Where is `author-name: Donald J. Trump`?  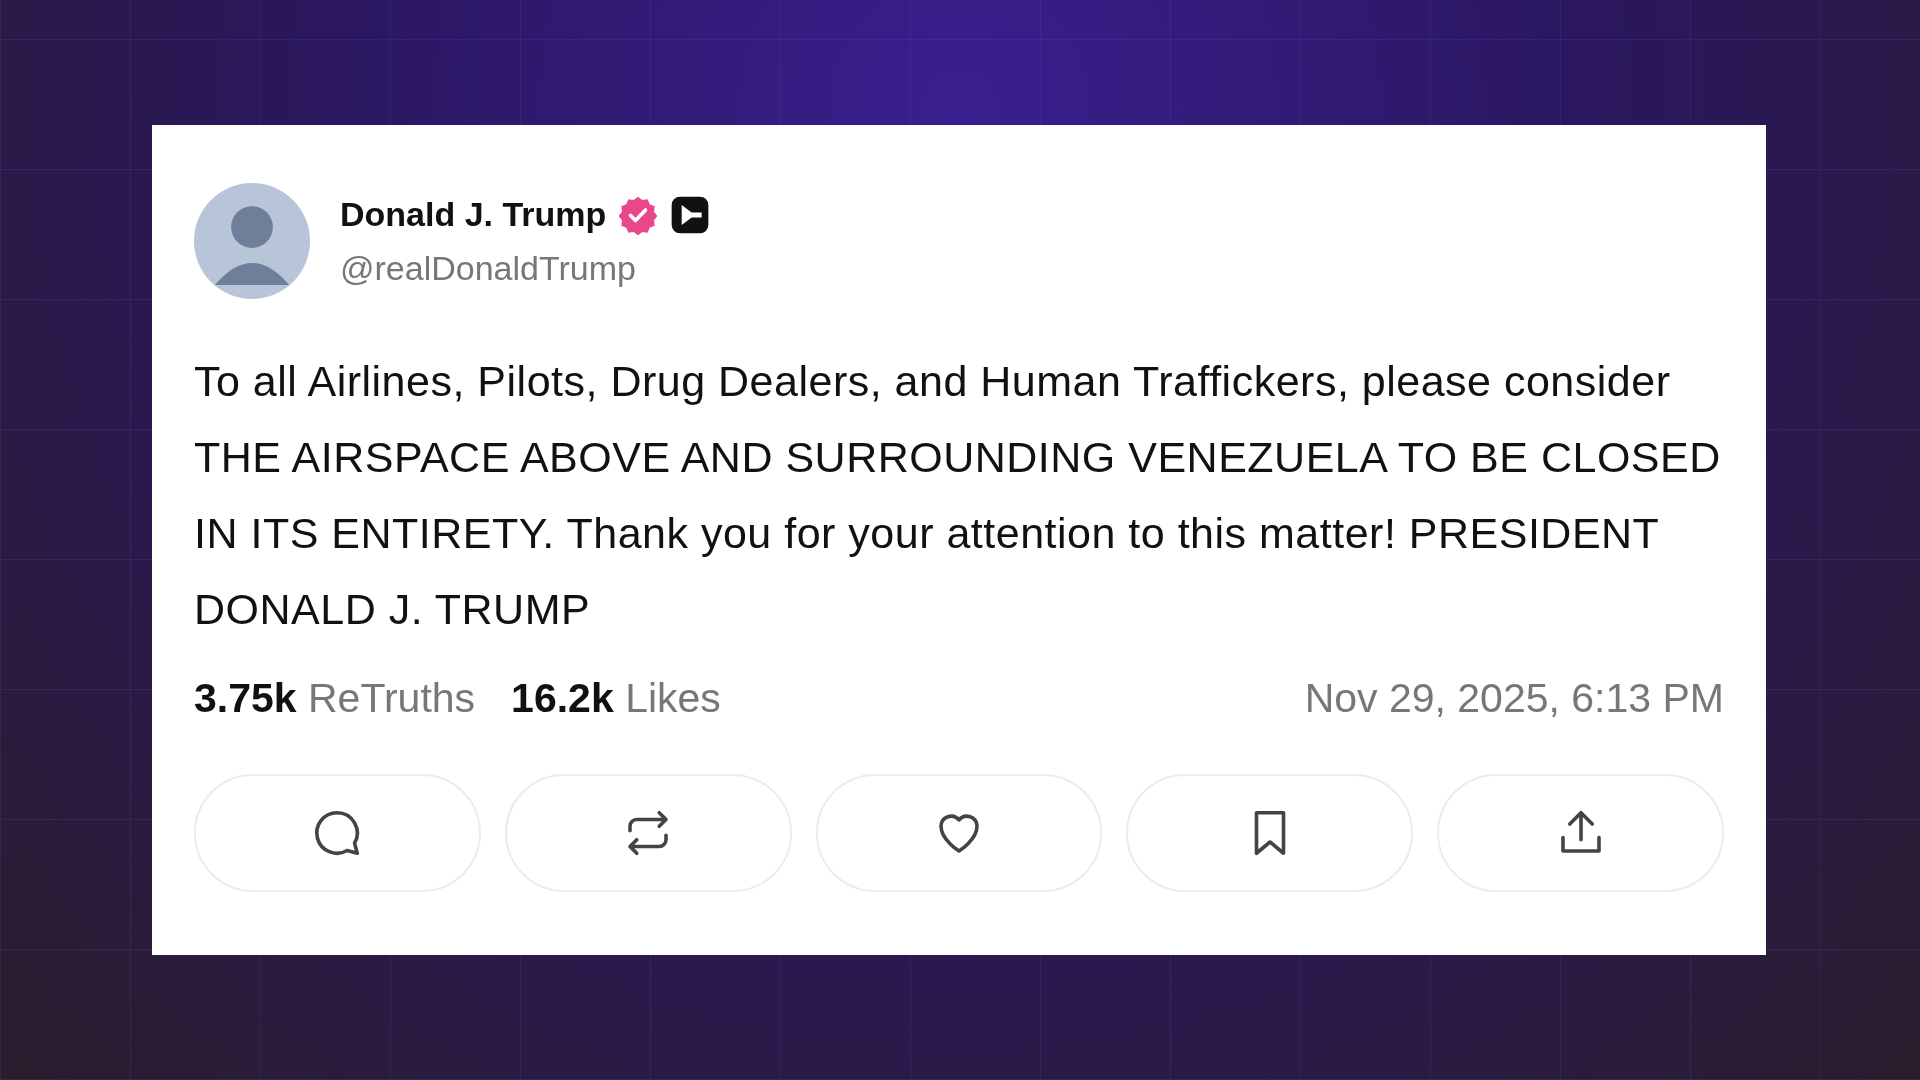 author-name: Donald J. Trump is located at coordinates (473, 214).